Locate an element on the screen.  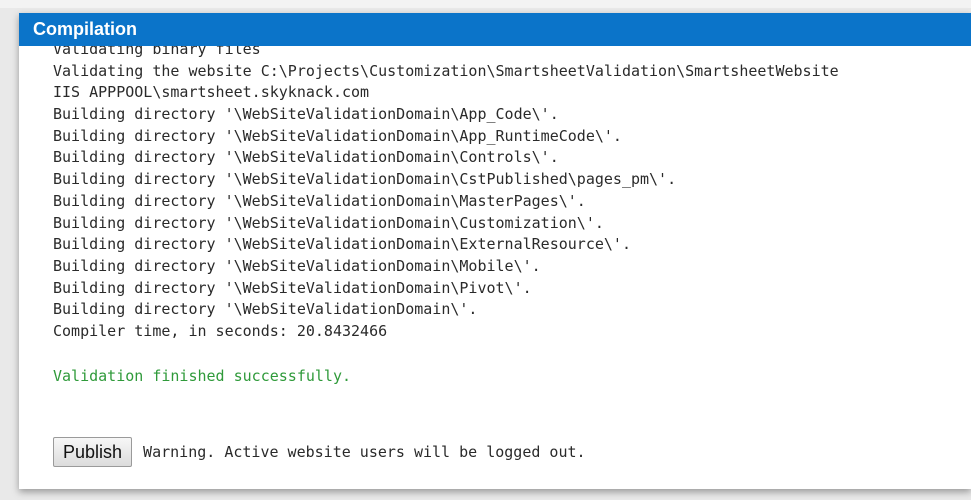
background-strip is located at coordinates (485, 4).